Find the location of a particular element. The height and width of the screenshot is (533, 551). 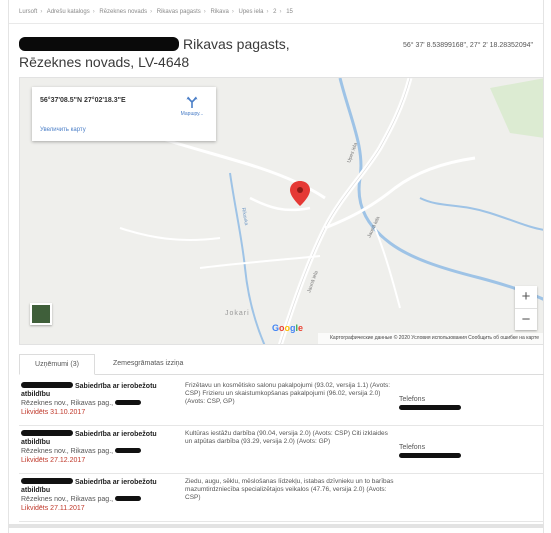

tab-land-register: Zemesgrāmatas izziņa is located at coordinates (148, 364).